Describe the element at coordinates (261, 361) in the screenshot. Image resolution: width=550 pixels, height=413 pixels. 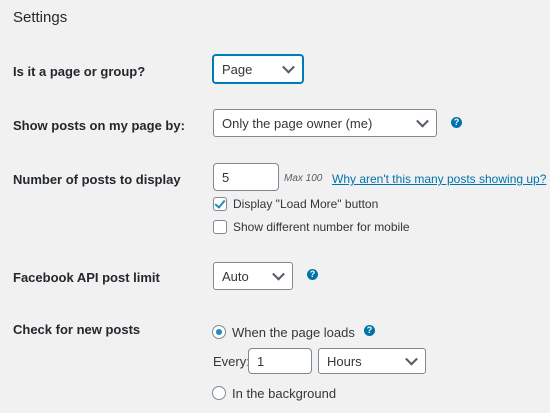
I see `every-value: 1` at that location.